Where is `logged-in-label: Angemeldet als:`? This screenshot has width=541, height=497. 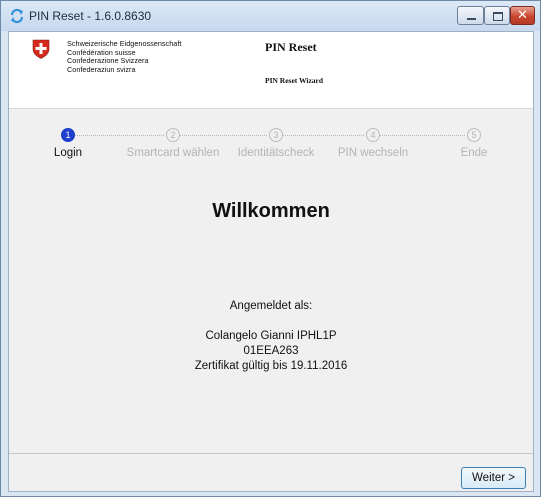 logged-in-label: Angemeldet als: is located at coordinates (271, 306).